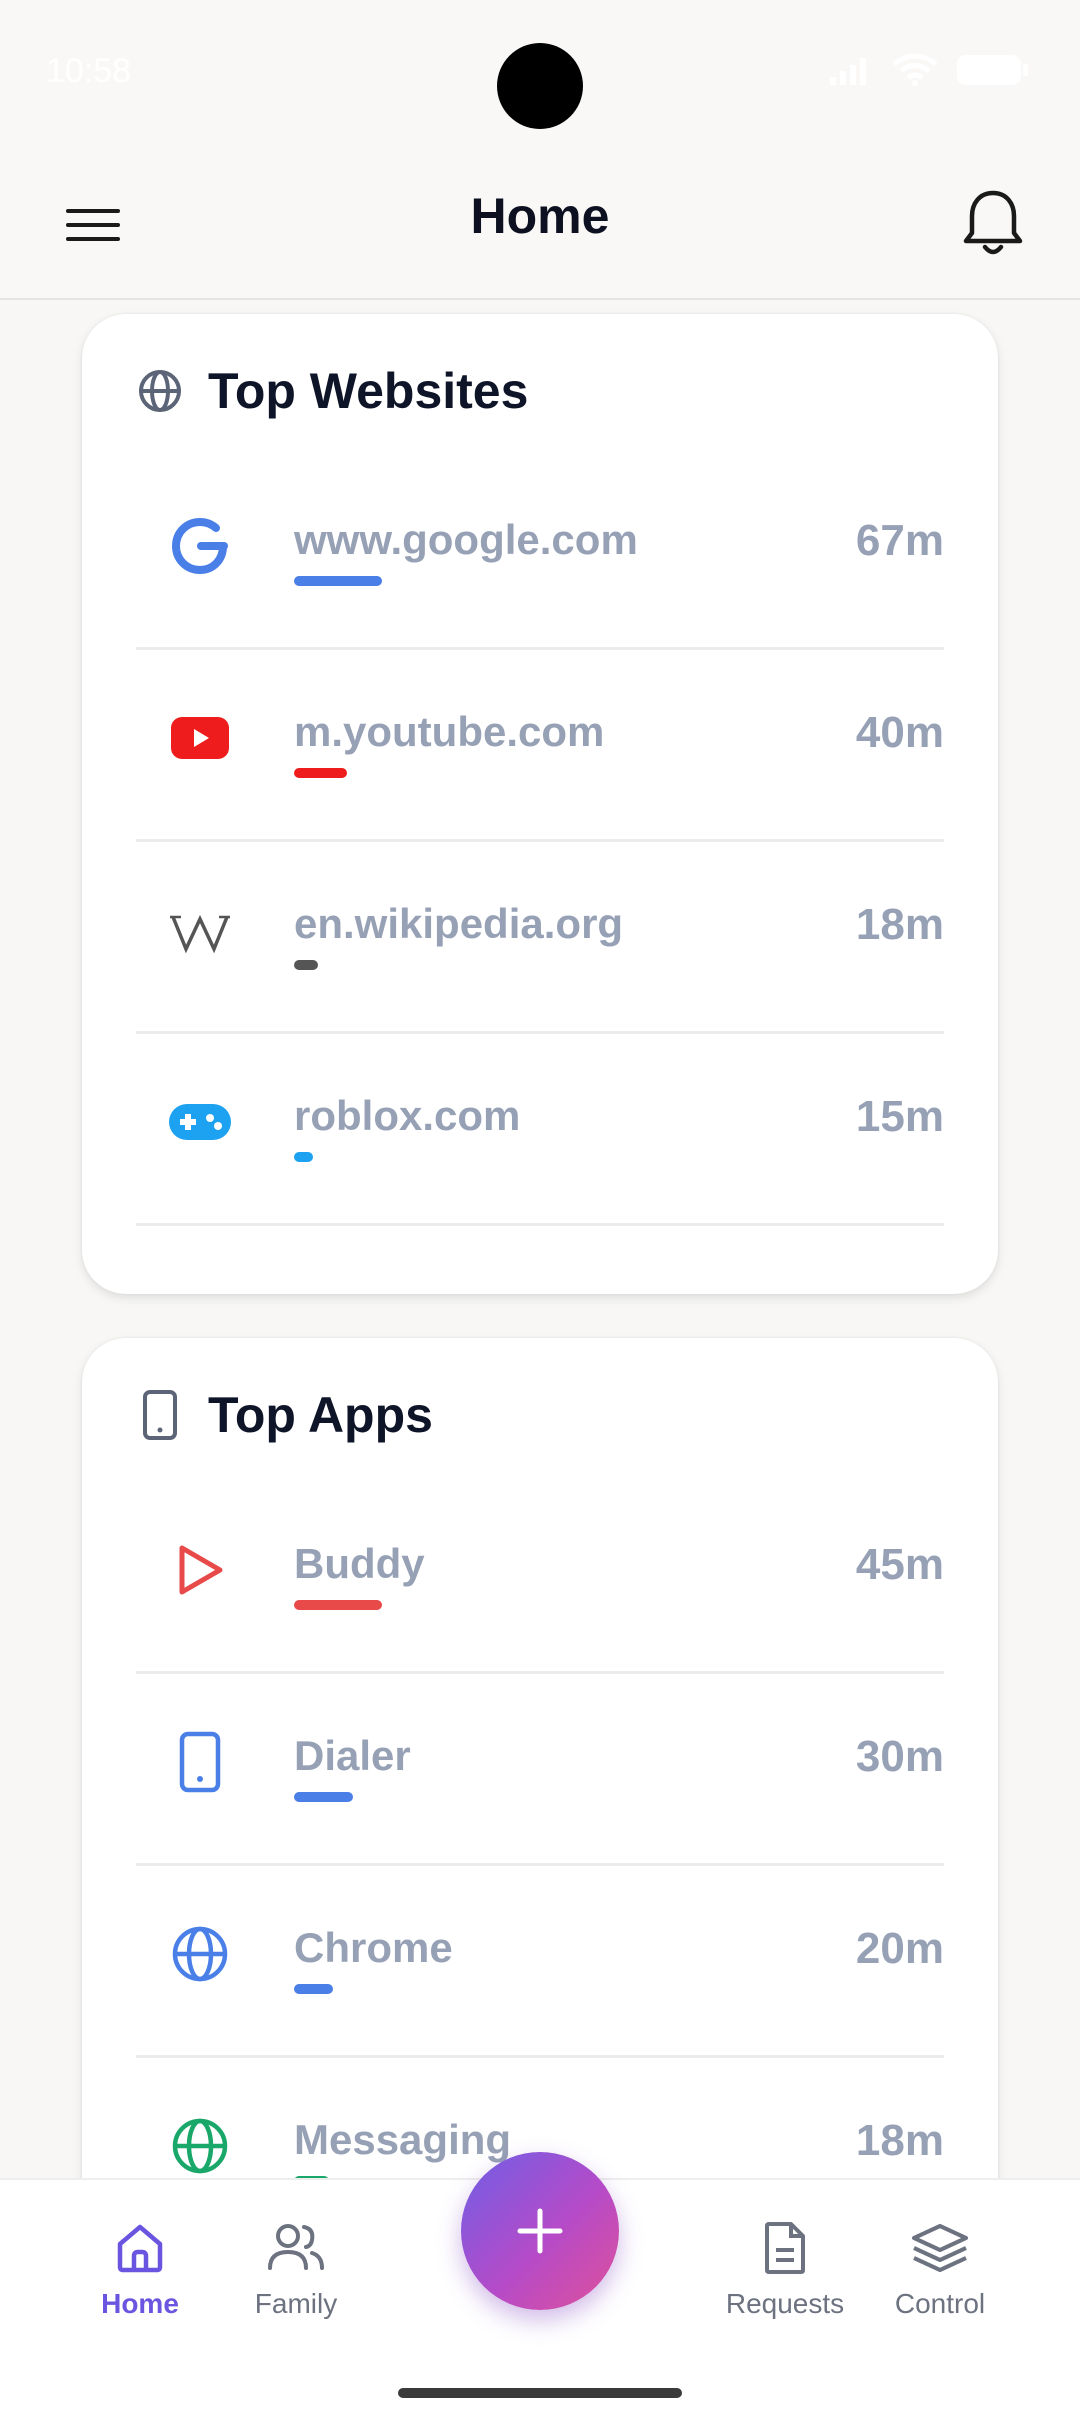  I want to click on nav-family-label: Family, so click(296, 2303).